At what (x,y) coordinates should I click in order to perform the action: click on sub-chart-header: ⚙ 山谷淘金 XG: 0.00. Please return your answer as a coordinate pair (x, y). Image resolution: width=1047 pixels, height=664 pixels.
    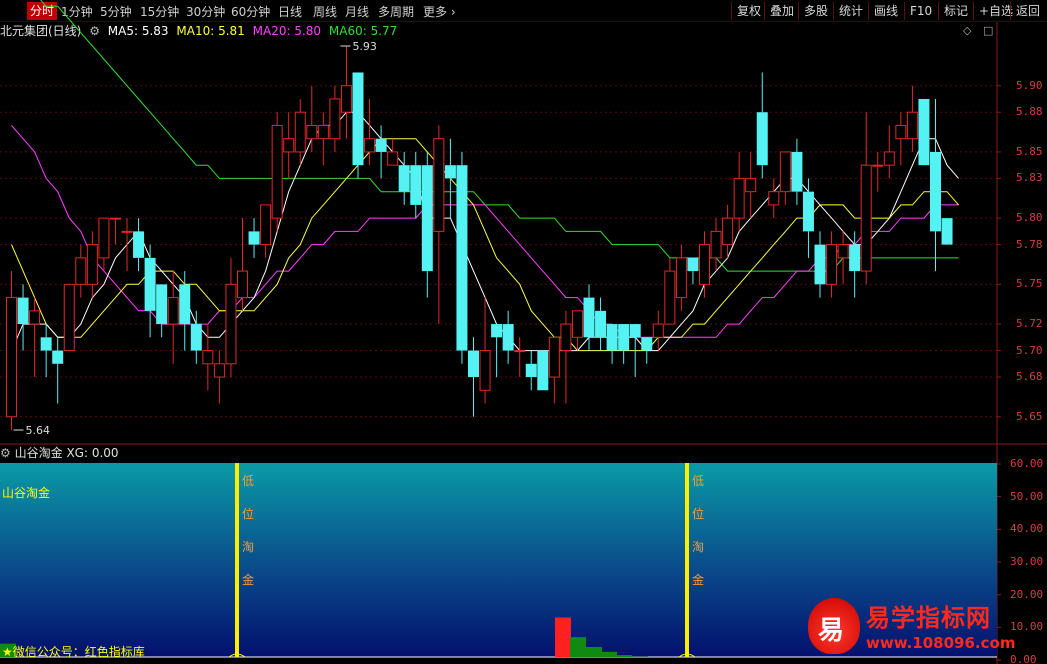
    Looking at the image, I should click on (59, 453).